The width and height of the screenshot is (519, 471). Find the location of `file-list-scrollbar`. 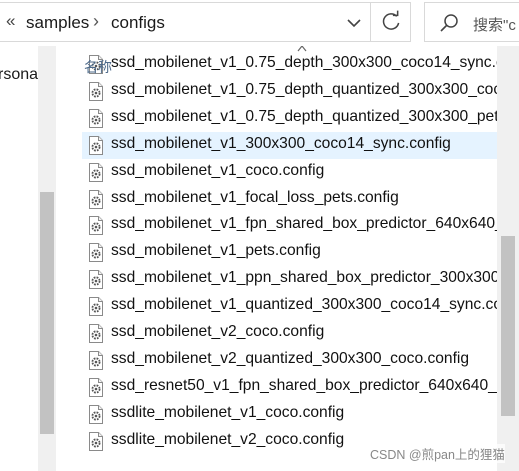

file-list-scrollbar is located at coordinates (508, 258).